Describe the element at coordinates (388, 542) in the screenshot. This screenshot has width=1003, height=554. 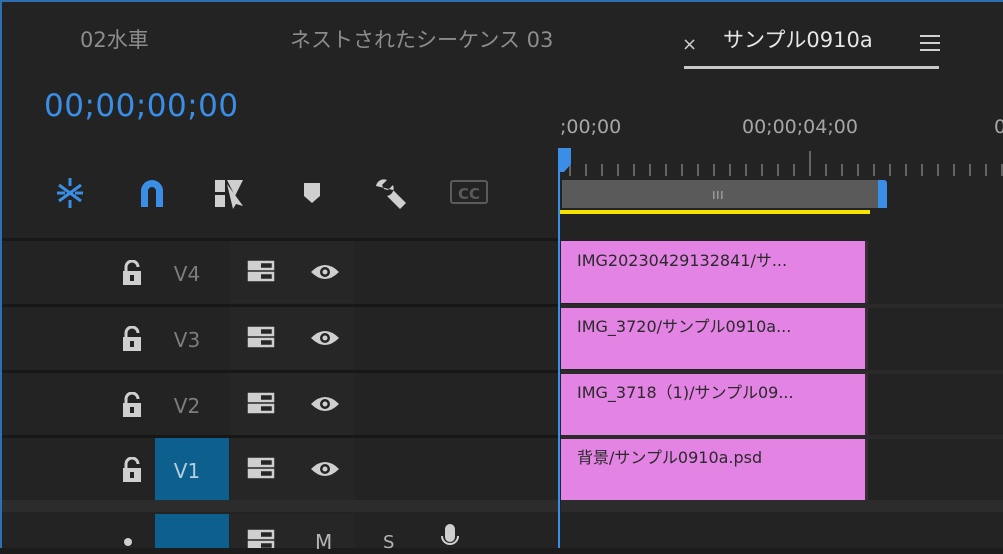
I see `solo-button: S` at that location.